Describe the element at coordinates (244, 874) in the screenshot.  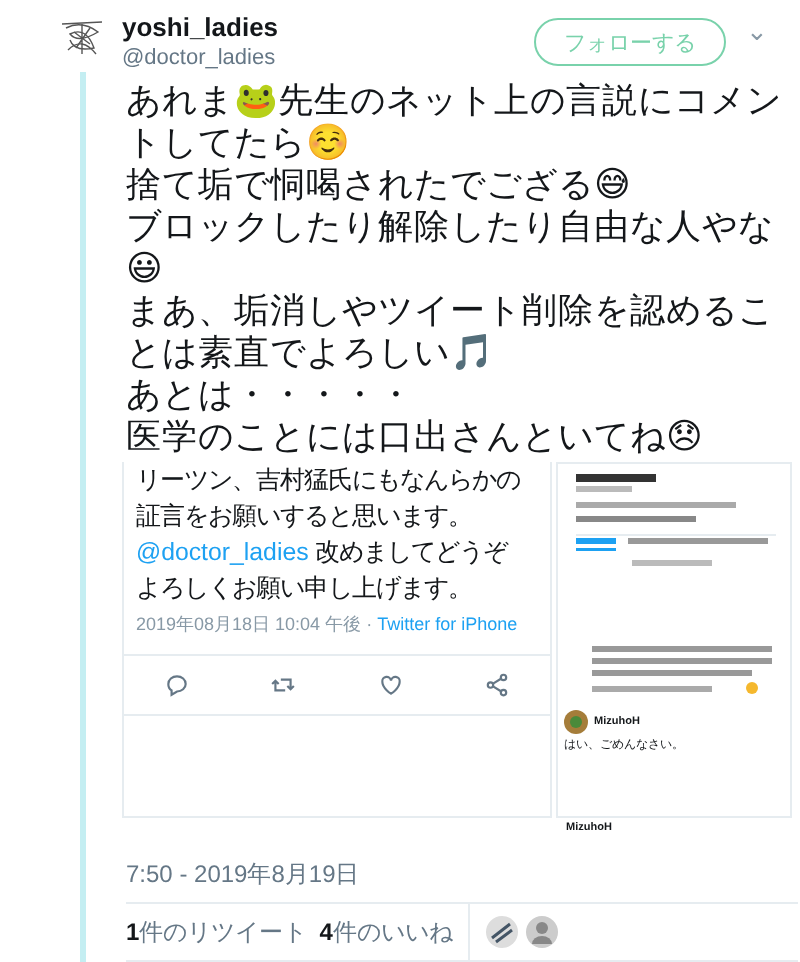
I see `tweet-timestamp: 7:50 - 2019年8月19日` at that location.